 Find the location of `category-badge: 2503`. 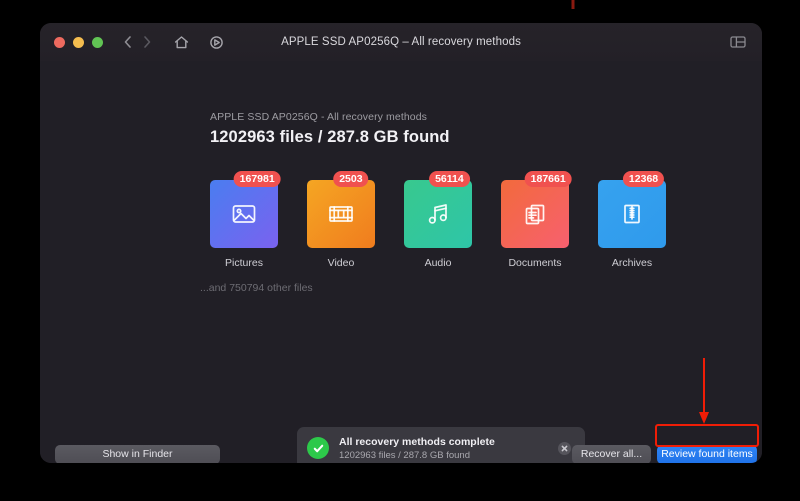

category-badge: 2503 is located at coordinates (351, 179).